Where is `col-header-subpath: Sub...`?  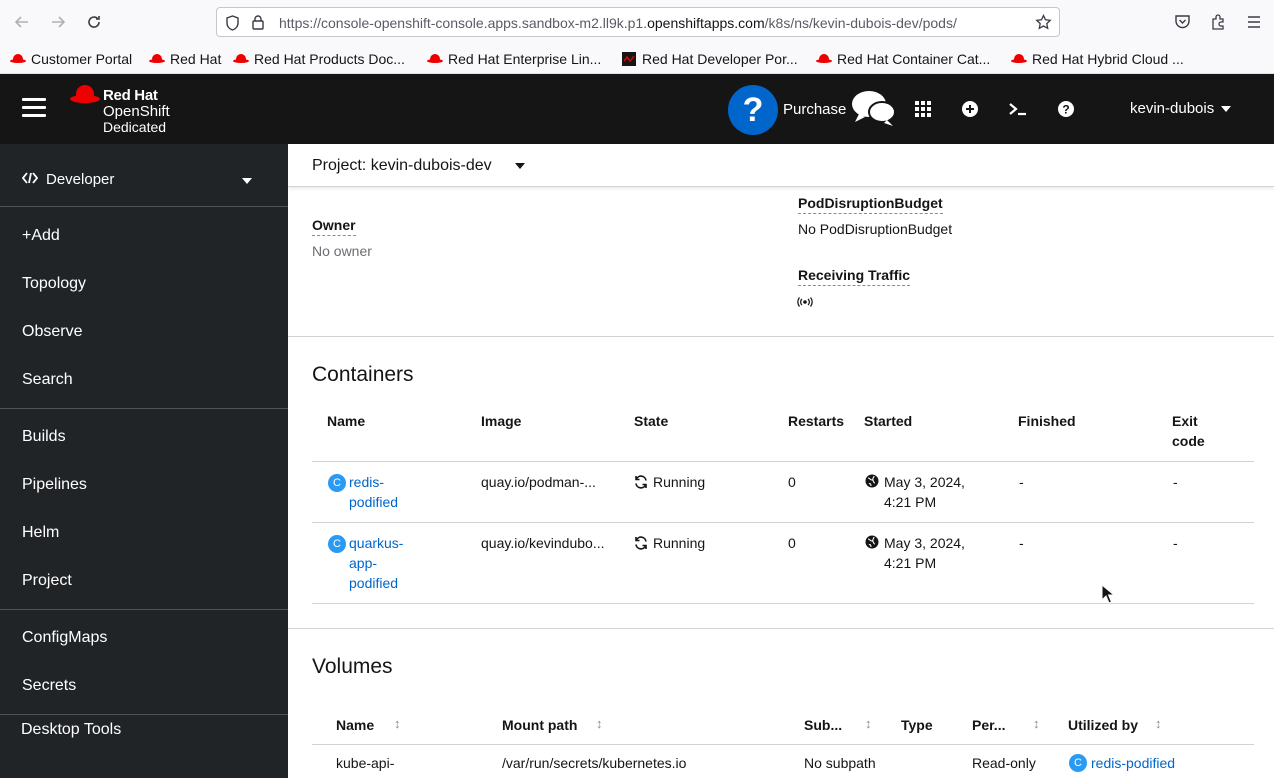 col-header-subpath: Sub... is located at coordinates (823, 725).